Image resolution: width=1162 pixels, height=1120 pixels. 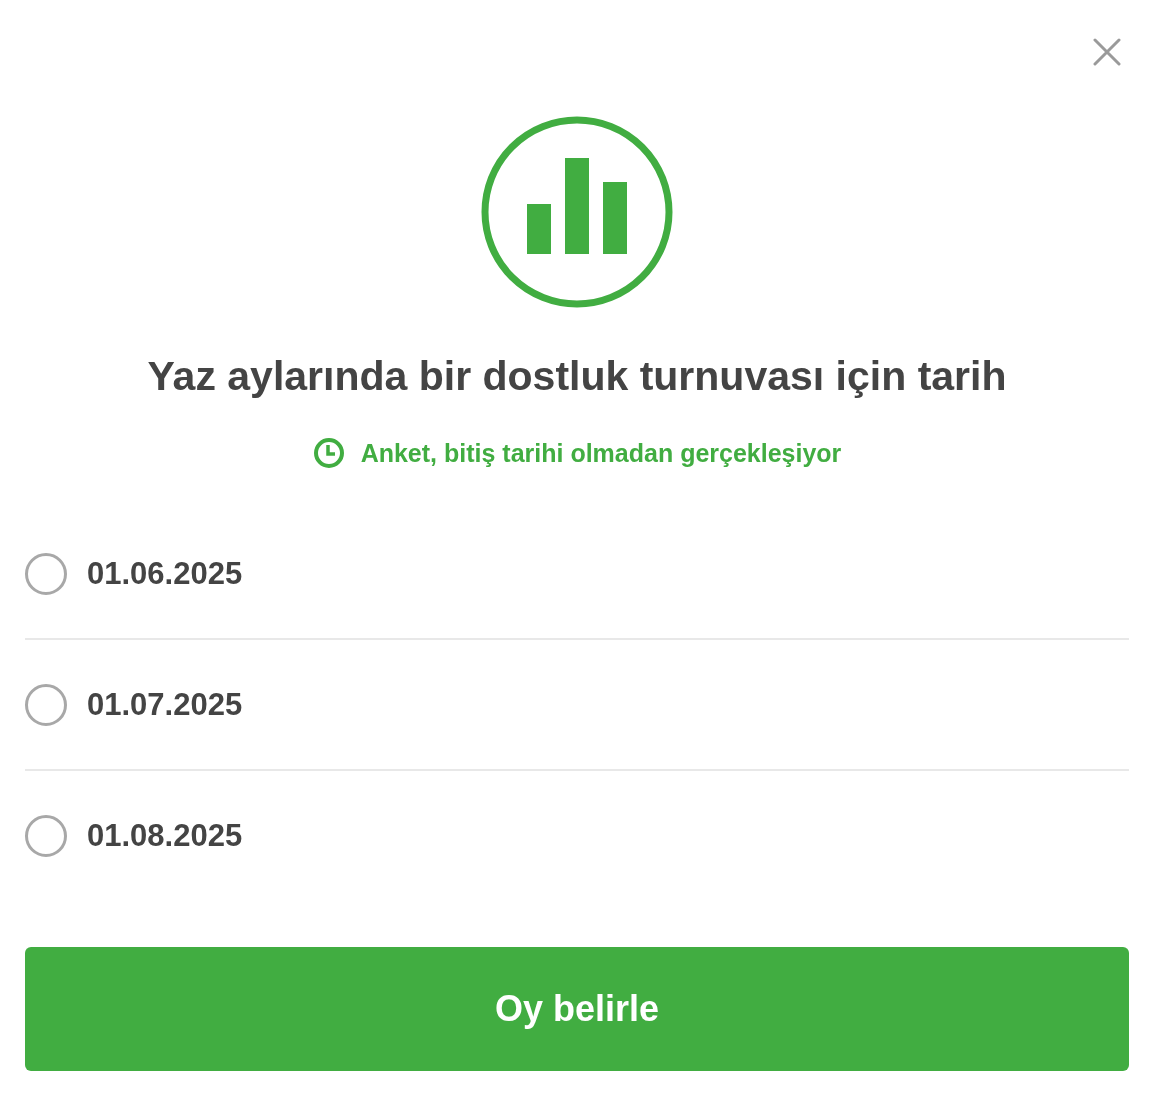 What do you see at coordinates (577, 212) in the screenshot?
I see `bar-chart-icon` at bounding box center [577, 212].